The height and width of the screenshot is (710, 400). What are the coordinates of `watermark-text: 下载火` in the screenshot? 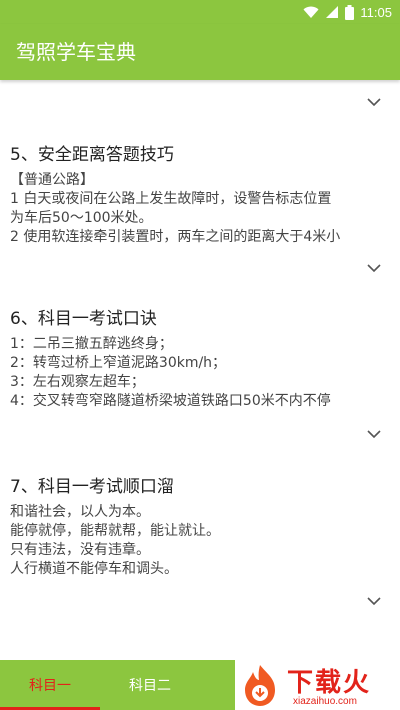 It's located at (329, 683).